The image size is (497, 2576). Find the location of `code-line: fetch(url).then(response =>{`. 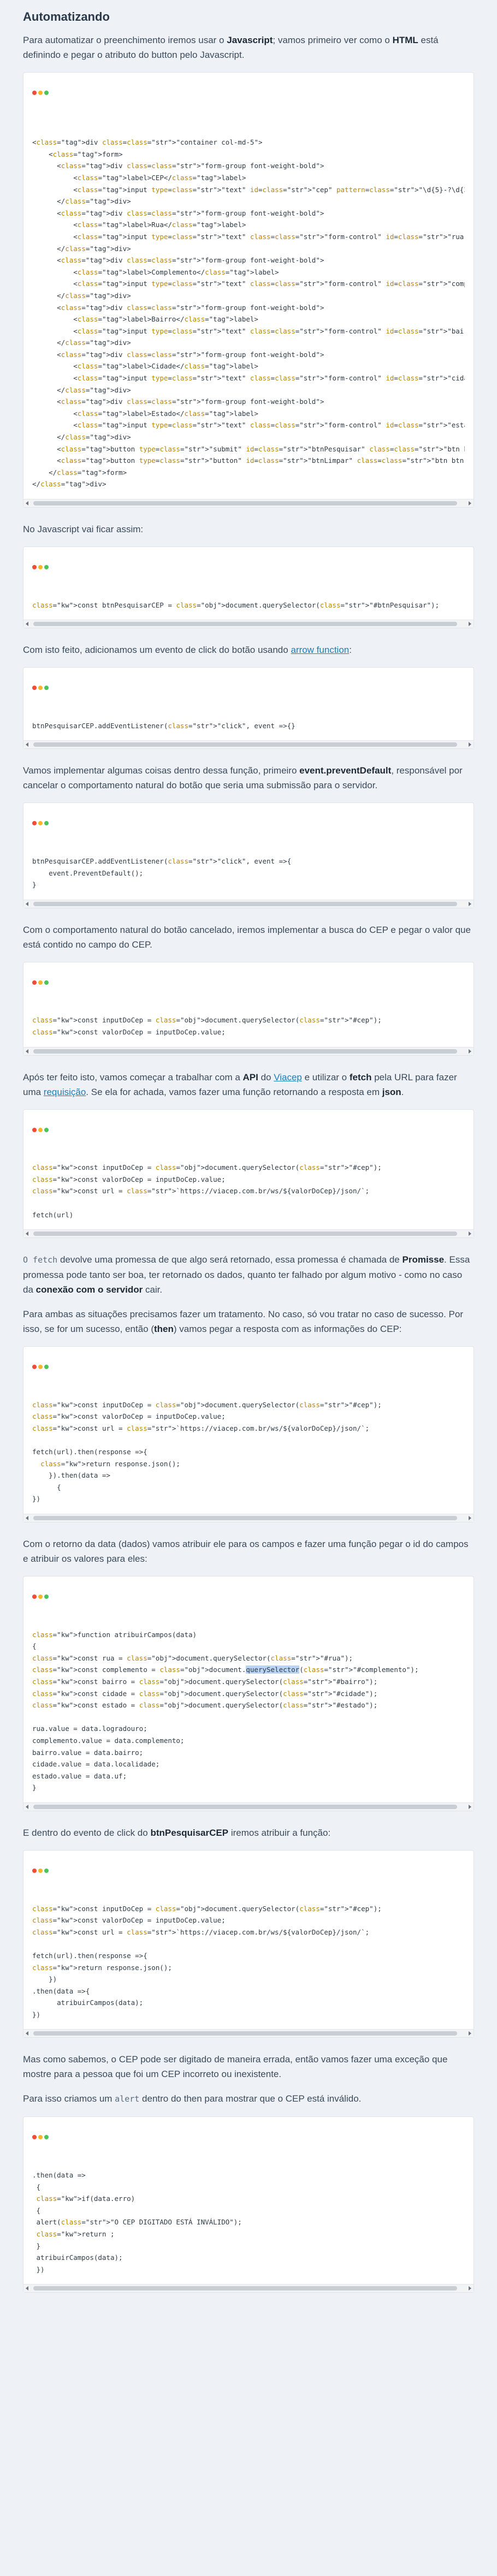

code-line: fetch(url).then(response =>{ is located at coordinates (89, 1955).